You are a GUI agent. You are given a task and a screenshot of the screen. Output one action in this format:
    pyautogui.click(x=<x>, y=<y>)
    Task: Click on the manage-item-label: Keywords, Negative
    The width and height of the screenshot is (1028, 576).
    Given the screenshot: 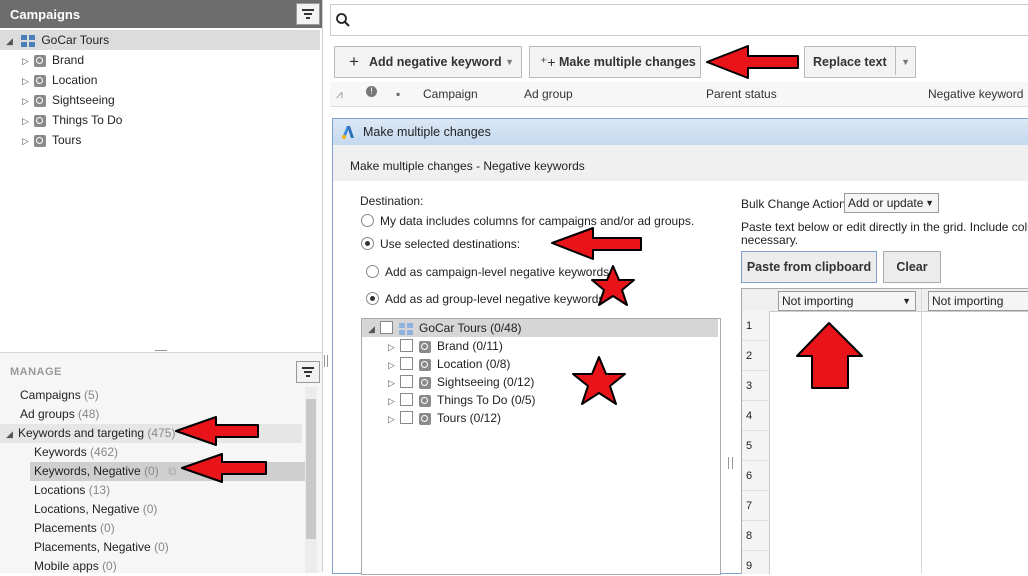 What is the action you would take?
    pyautogui.click(x=87, y=471)
    